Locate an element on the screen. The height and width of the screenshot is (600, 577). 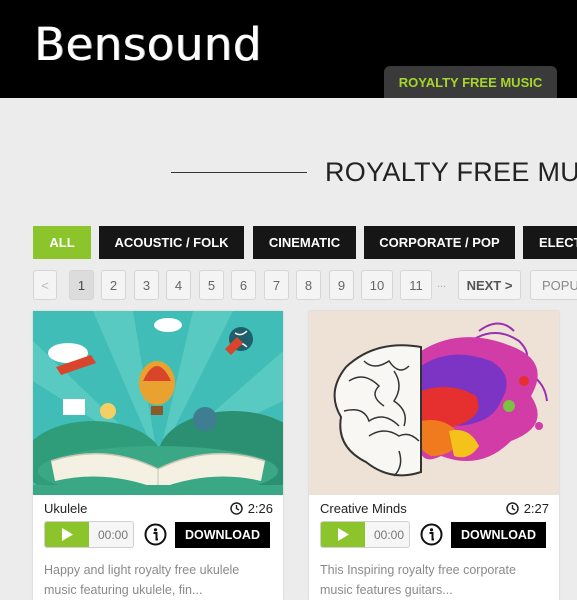
page-button-10: 10 is located at coordinates (377, 285).